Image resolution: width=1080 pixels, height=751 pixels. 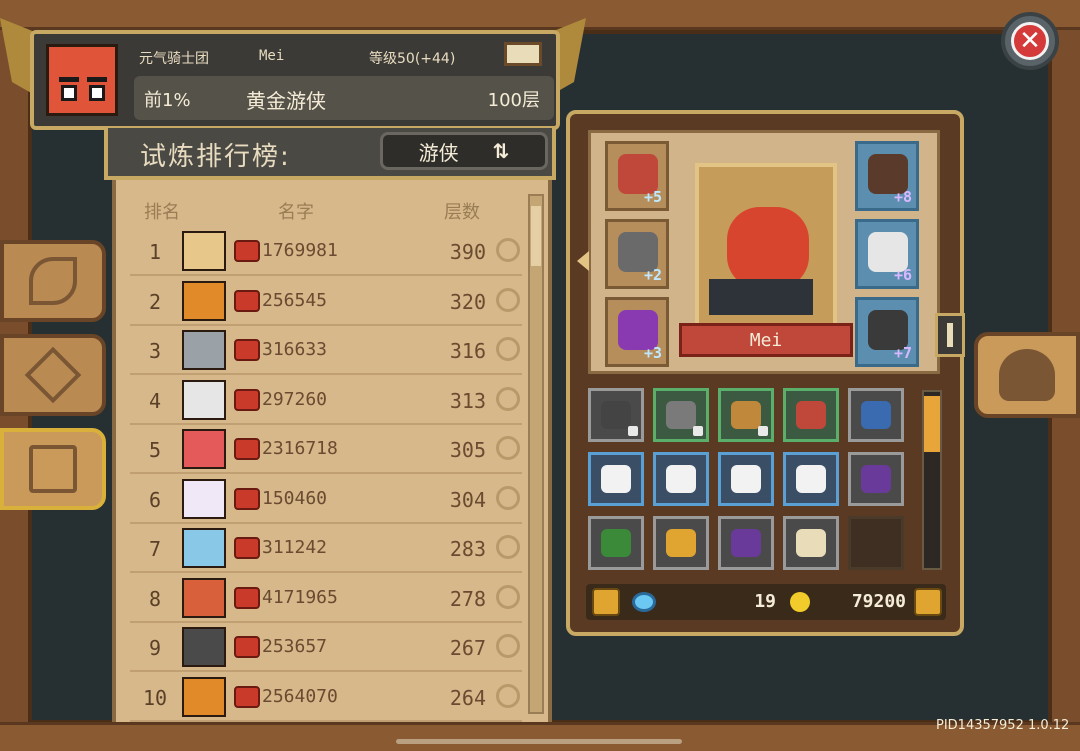 I want to click on equipment-slot: +3, so click(x=637, y=332).